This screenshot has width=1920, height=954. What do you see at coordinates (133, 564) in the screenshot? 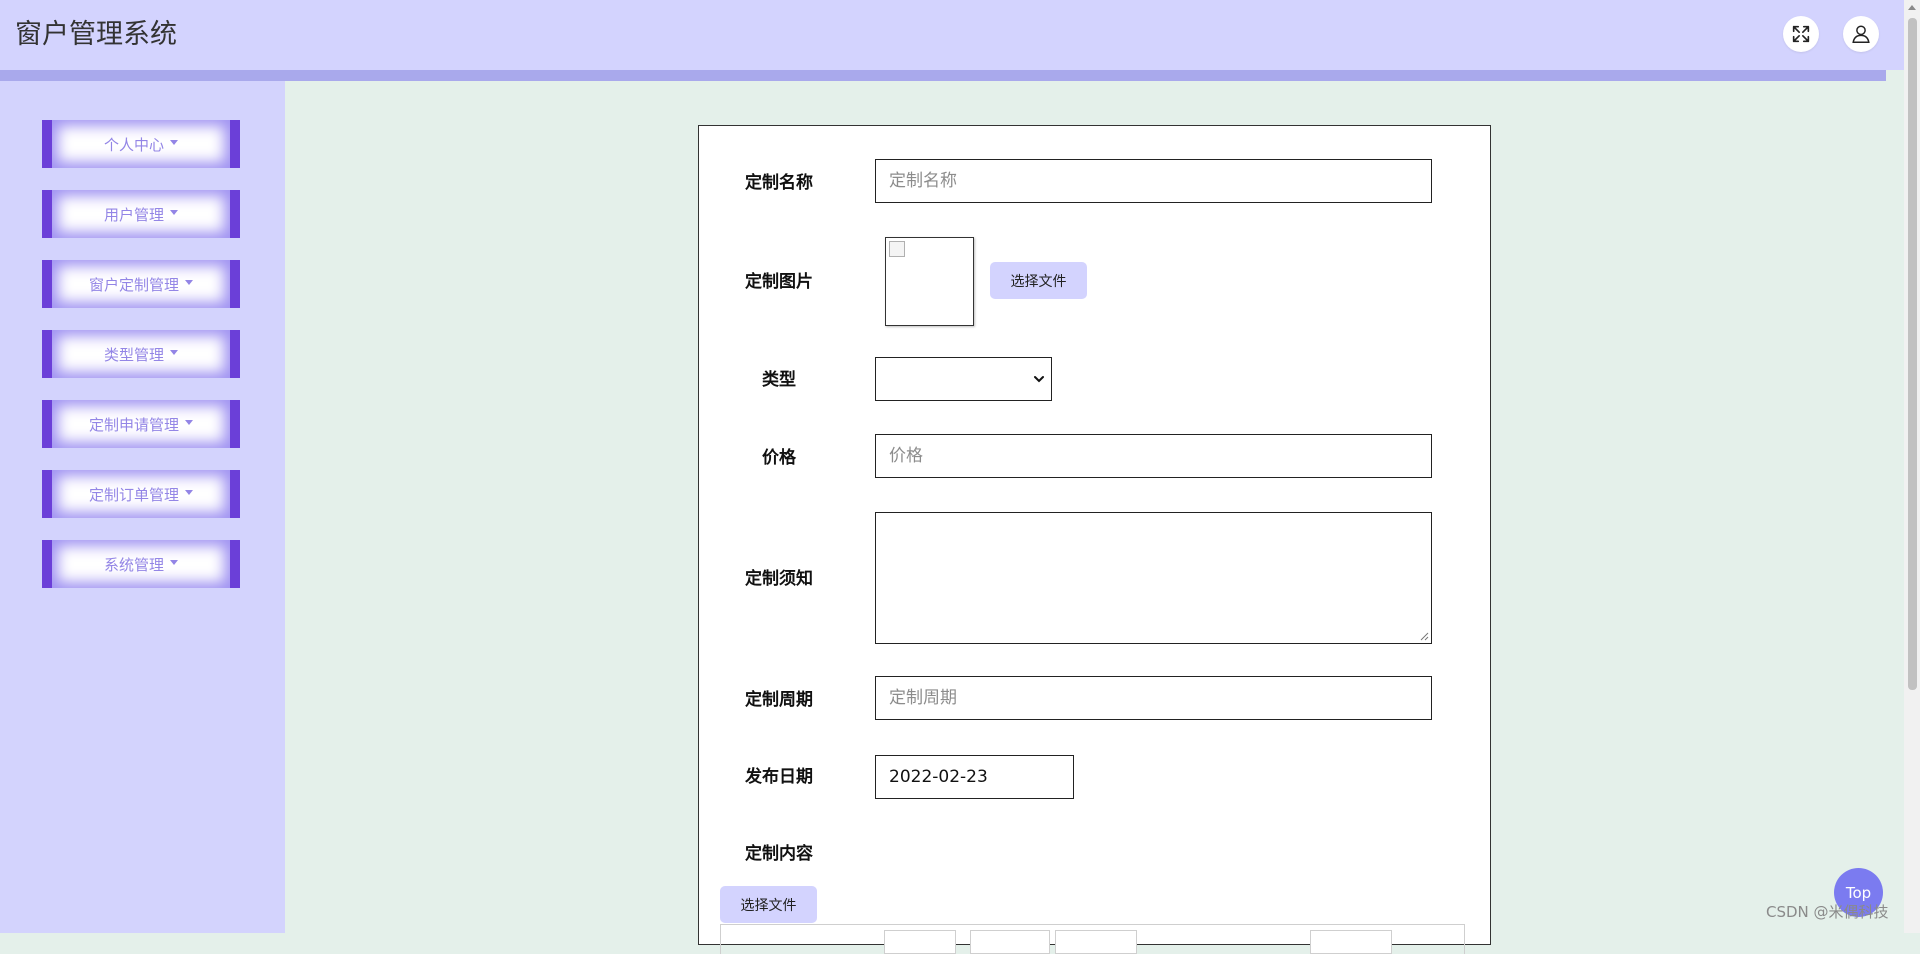
I see `sidebar-item-label: 系统管理` at bounding box center [133, 564].